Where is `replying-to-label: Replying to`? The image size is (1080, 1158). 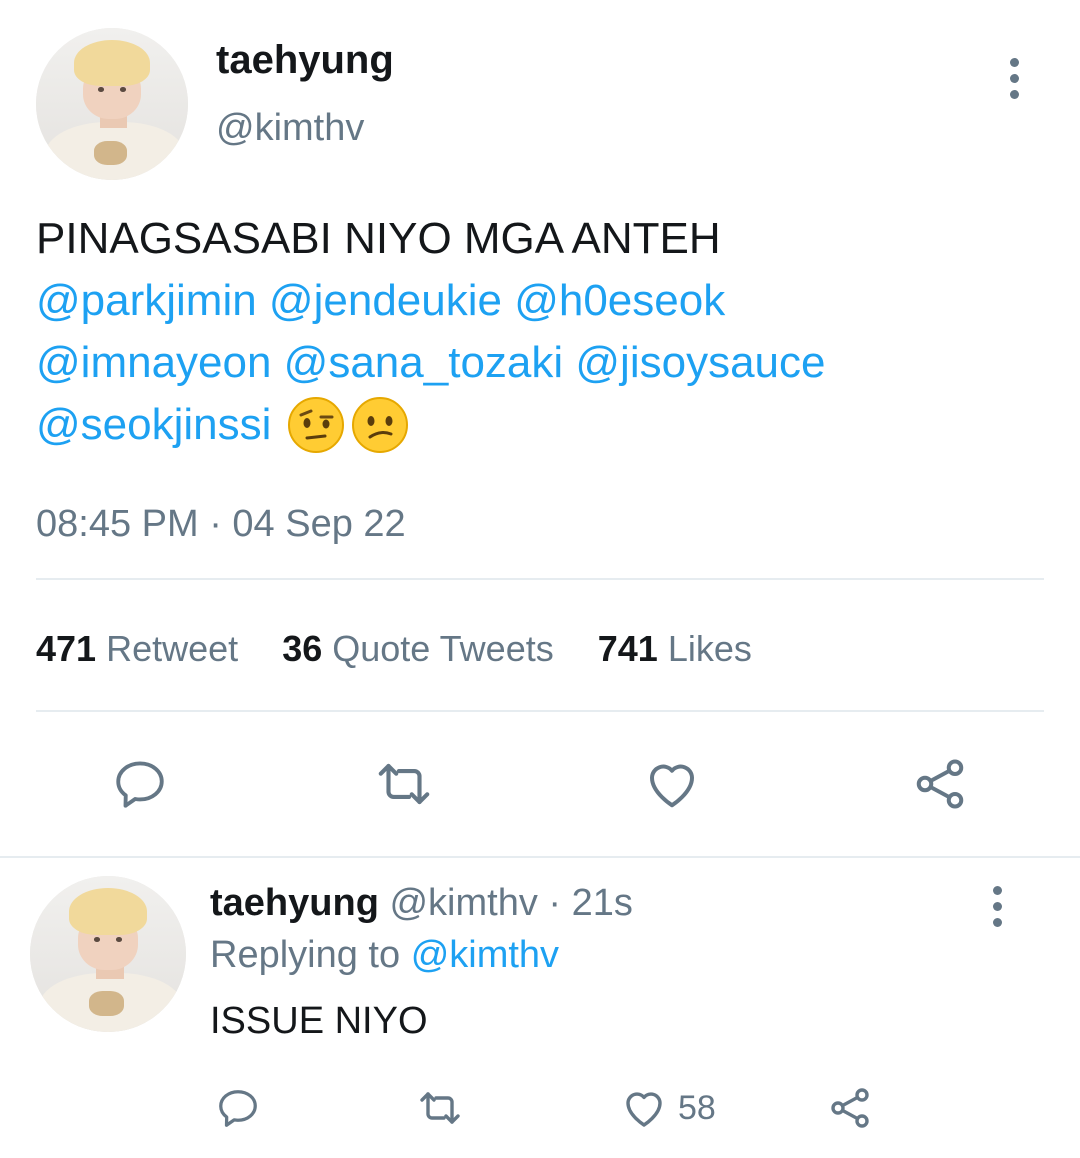 replying-to-label: Replying to is located at coordinates (305, 955).